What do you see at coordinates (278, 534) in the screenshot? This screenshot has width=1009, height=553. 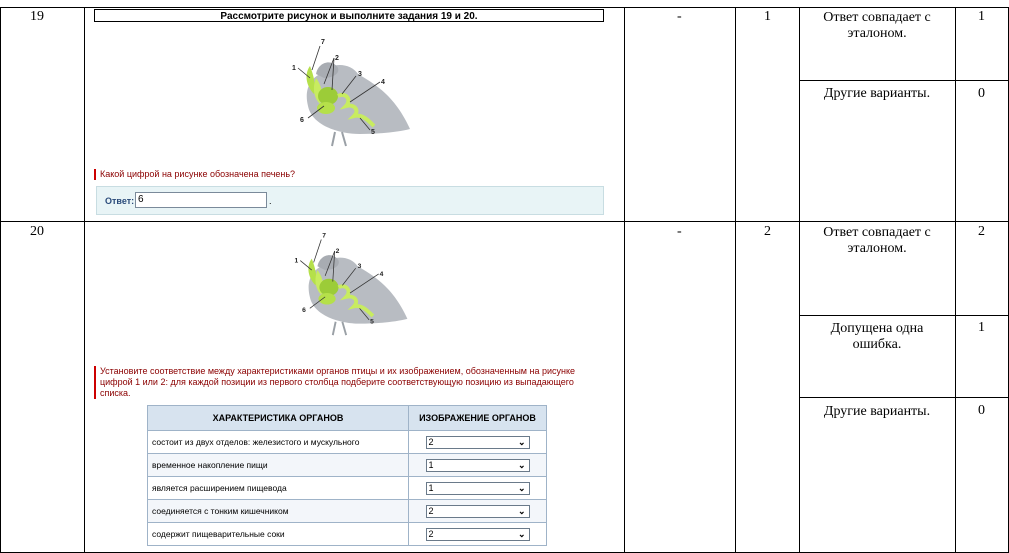 I see `characteristic-cell: содержит пищеварительные соки` at bounding box center [278, 534].